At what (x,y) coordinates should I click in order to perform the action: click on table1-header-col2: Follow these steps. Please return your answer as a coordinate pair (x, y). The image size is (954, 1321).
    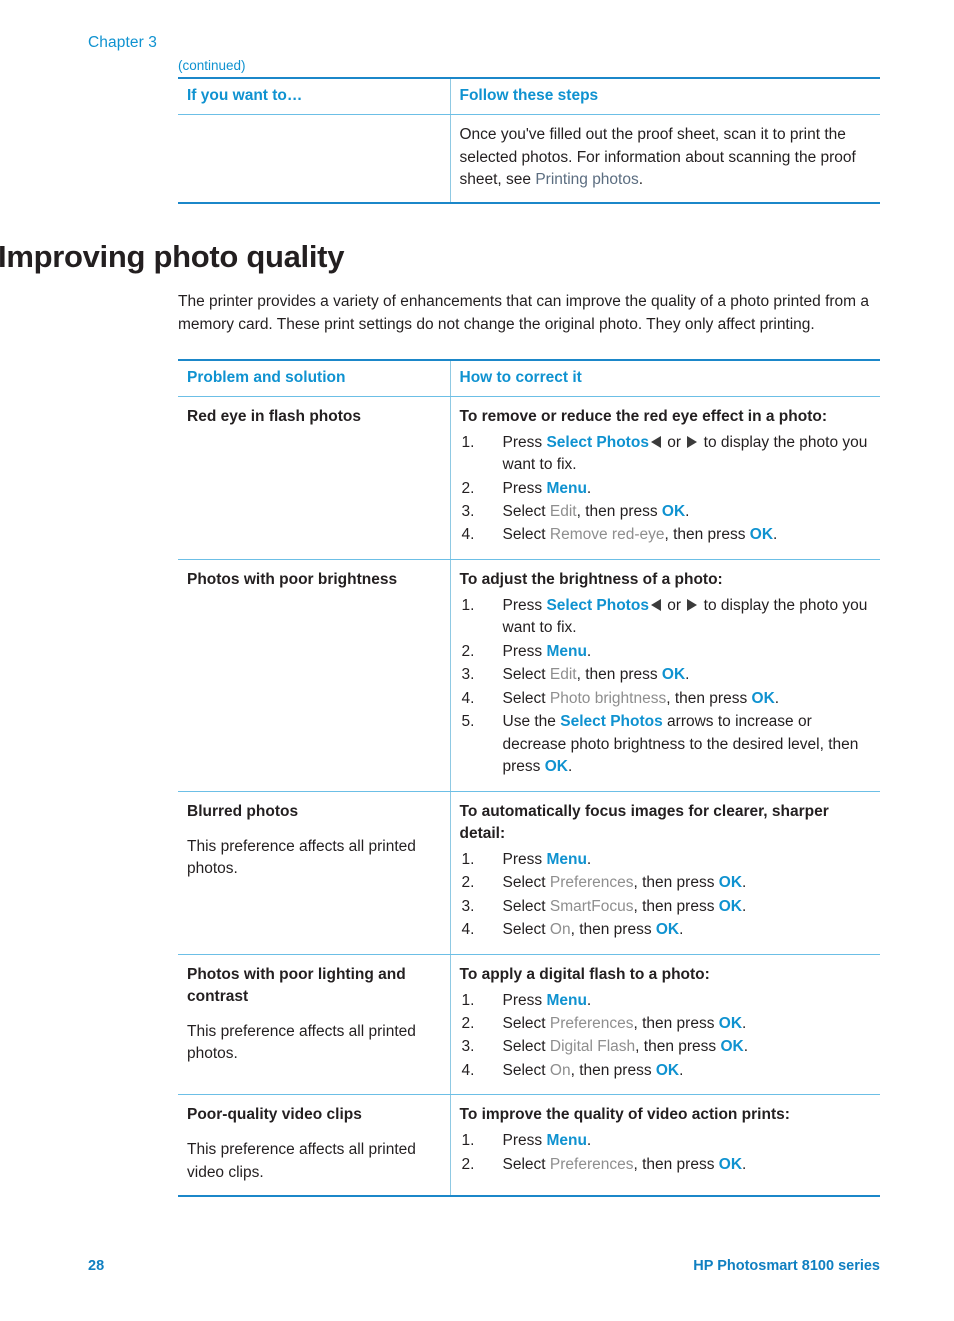
    Looking at the image, I should click on (664, 96).